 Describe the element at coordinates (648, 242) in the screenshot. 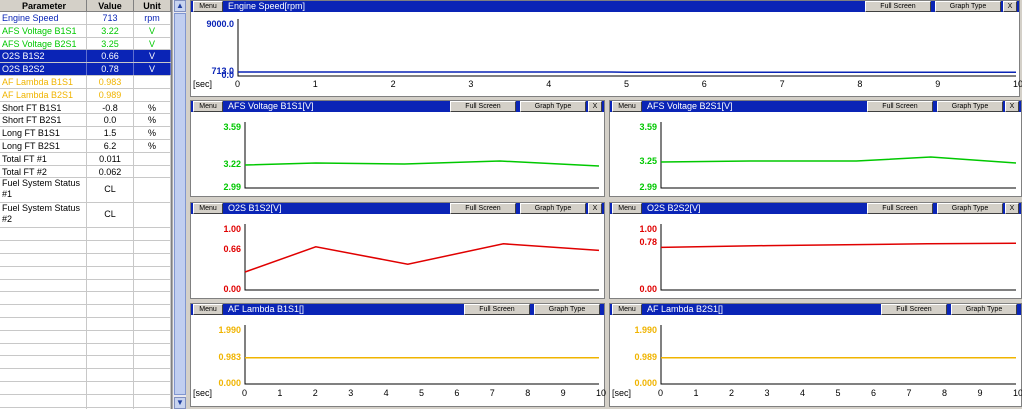

I see `y-tick-label: 0.78` at that location.